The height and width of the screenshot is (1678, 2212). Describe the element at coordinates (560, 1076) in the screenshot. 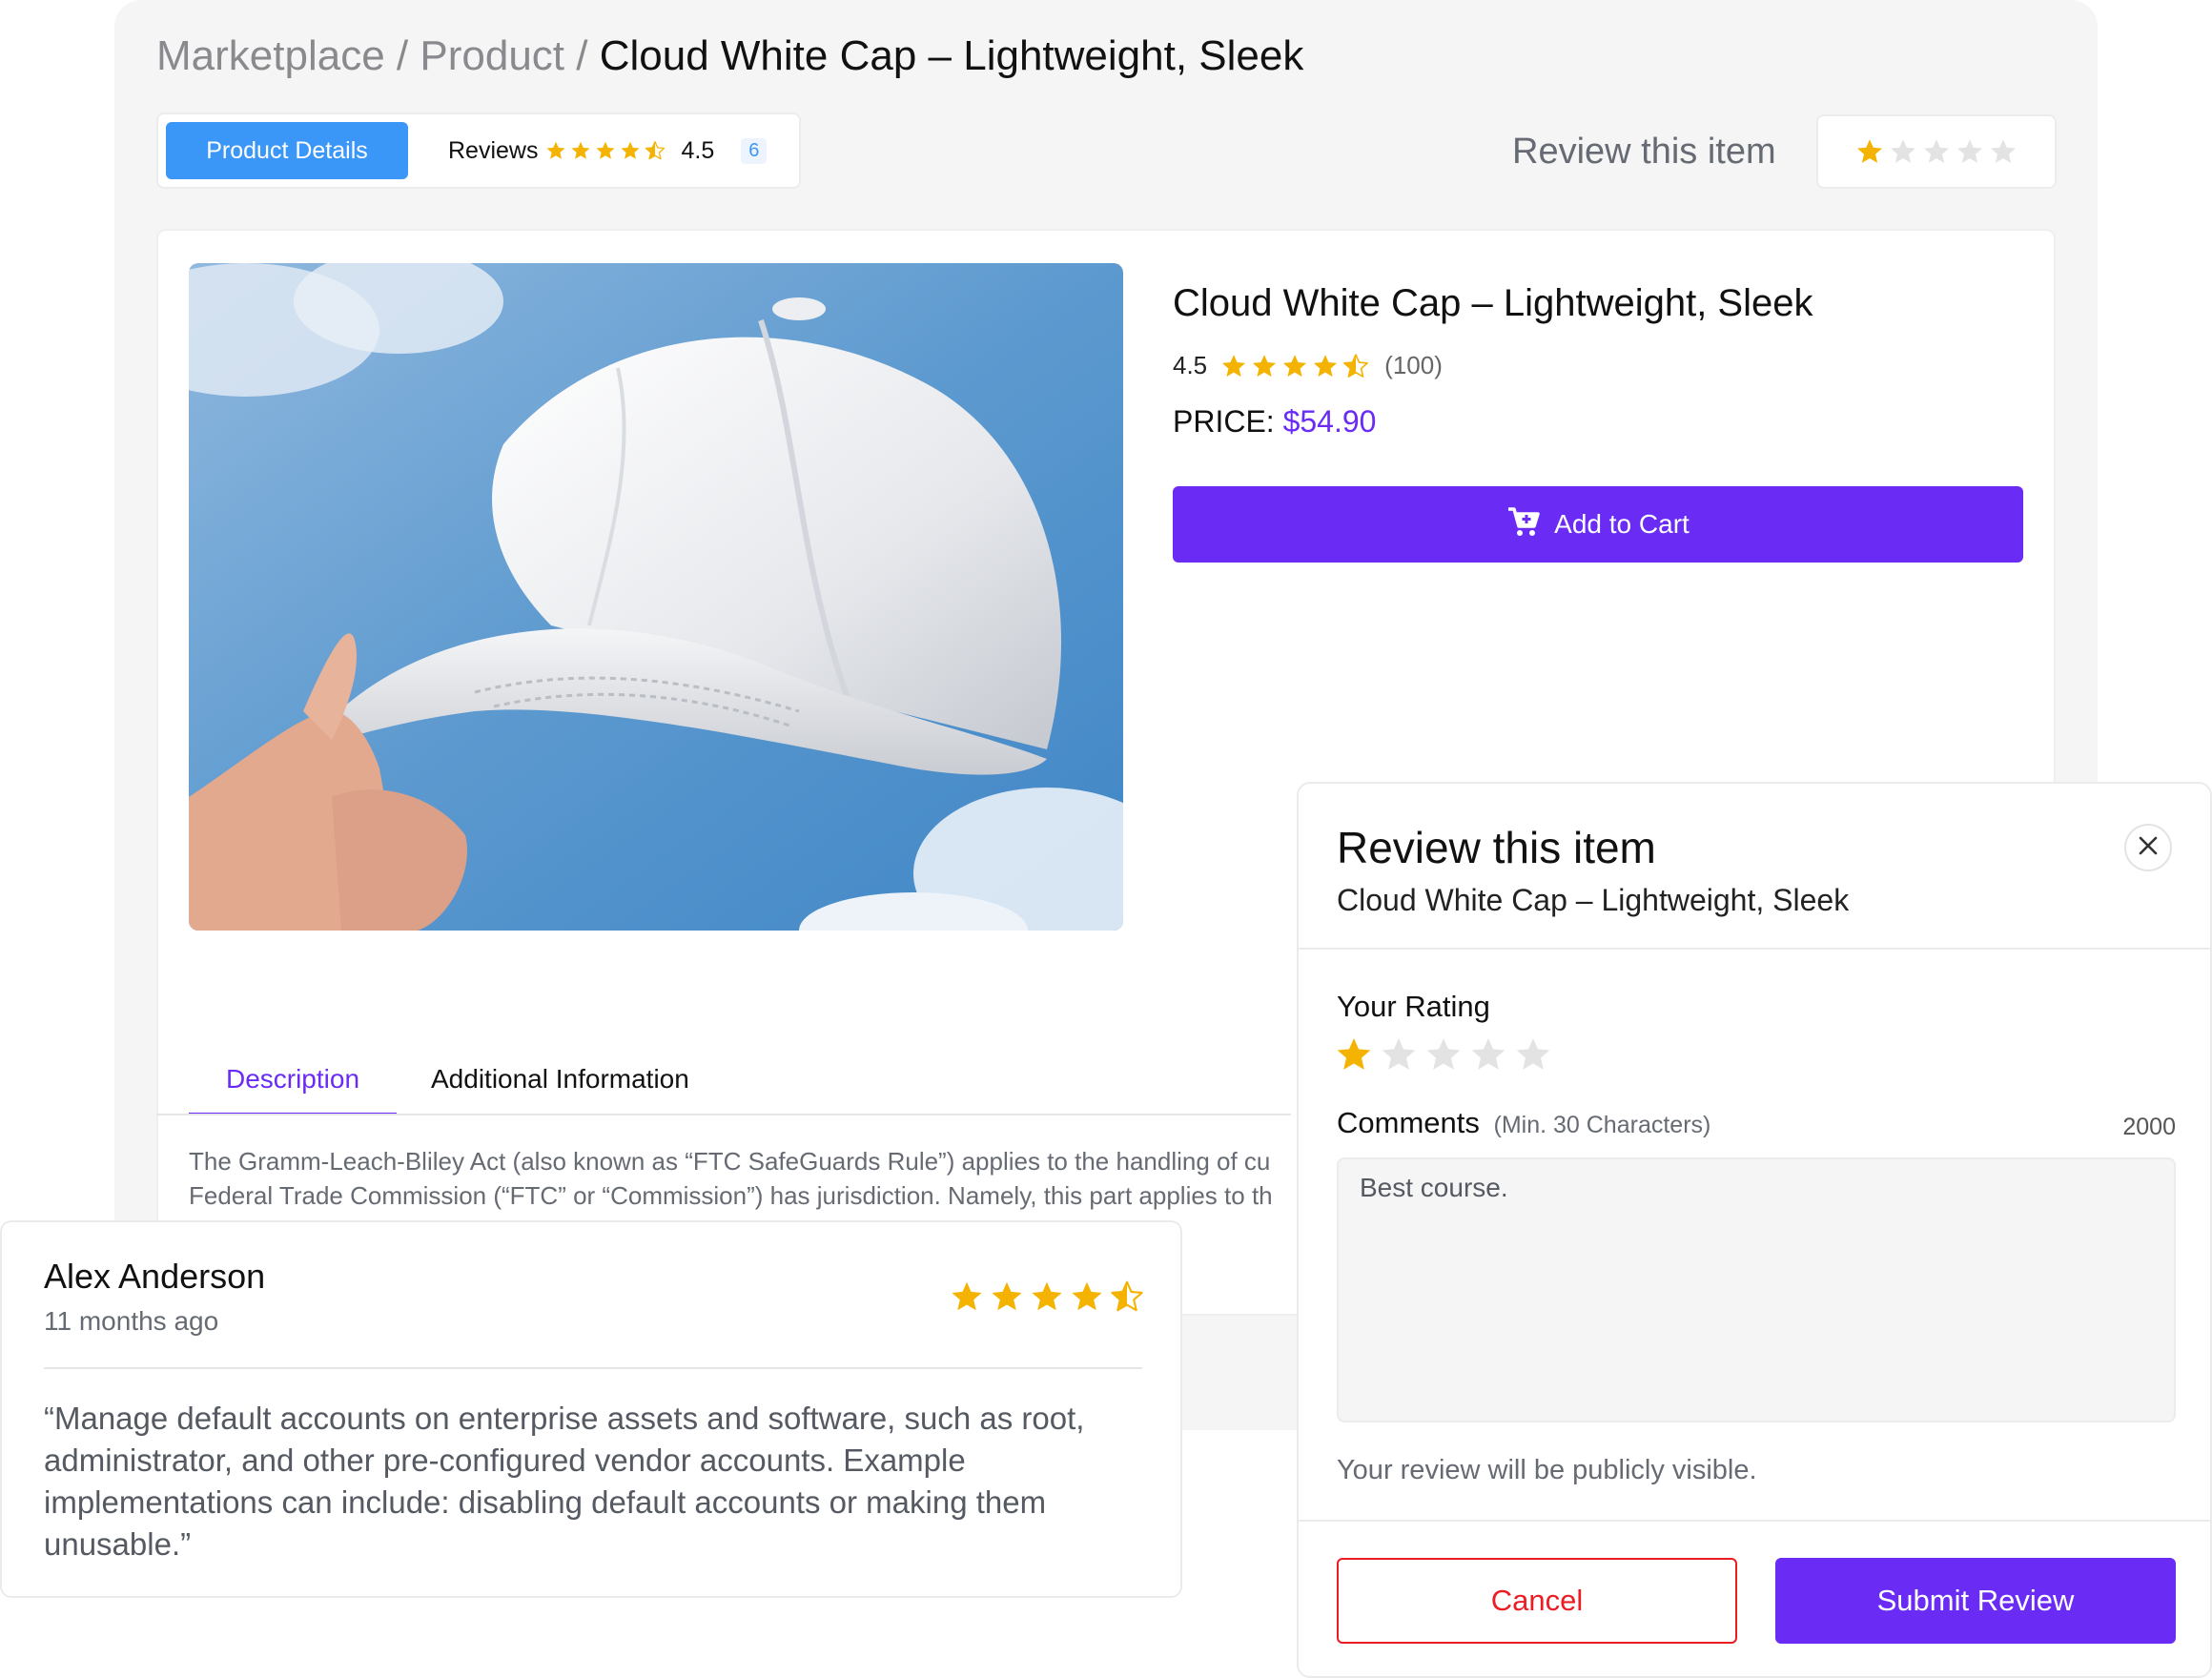

I see `tab-additional-information: Additional Information` at that location.